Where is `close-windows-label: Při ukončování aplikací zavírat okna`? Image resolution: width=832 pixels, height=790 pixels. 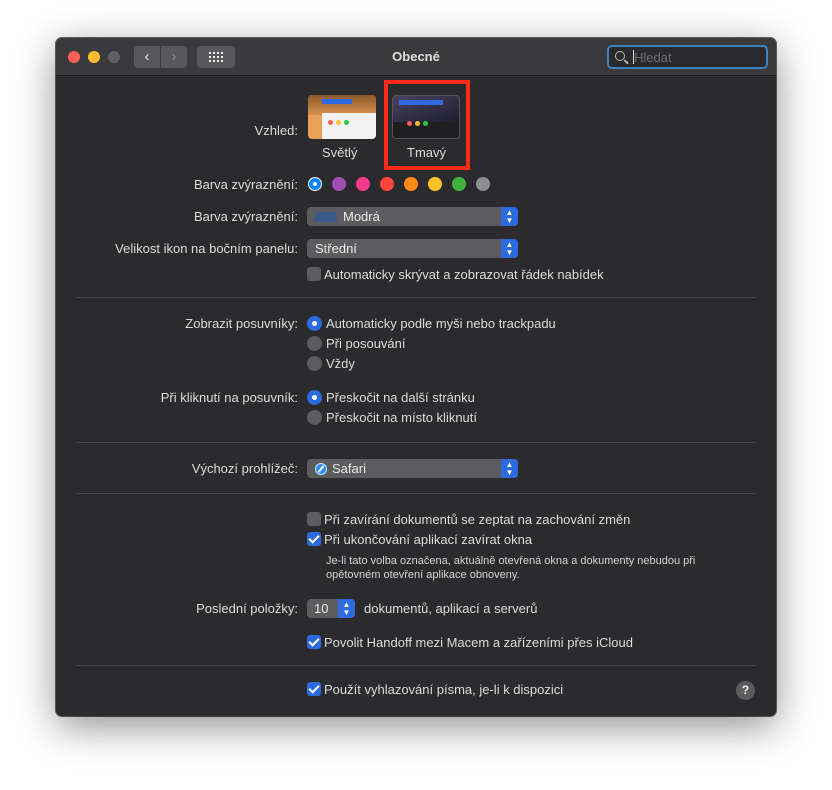
close-windows-label: Při ukončování aplikací zavírat okna is located at coordinates (428, 539).